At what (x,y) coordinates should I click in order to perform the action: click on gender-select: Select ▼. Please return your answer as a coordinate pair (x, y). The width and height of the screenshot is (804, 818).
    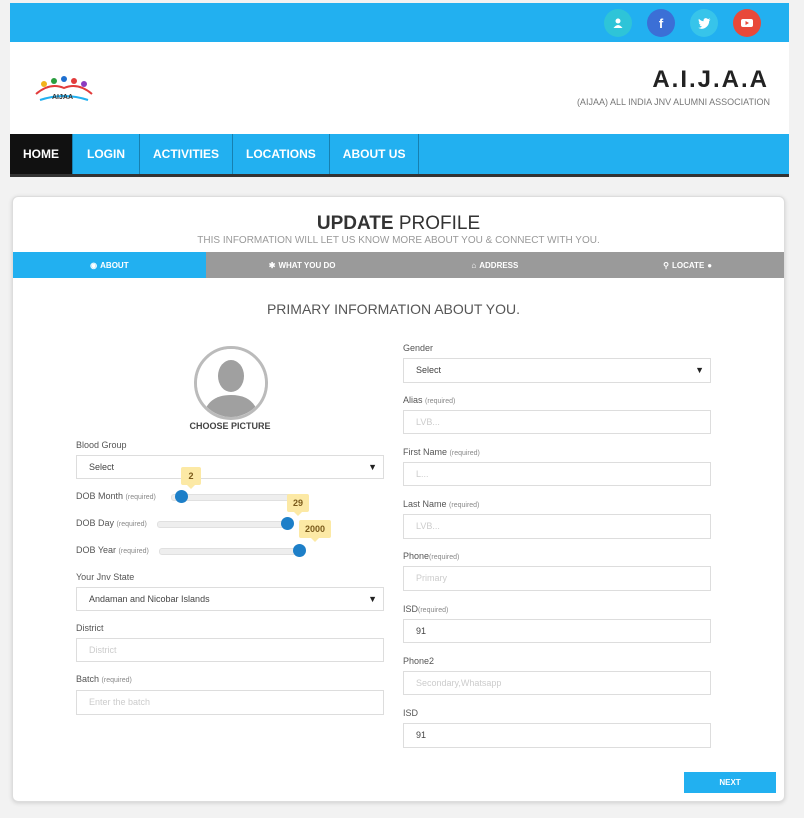
    Looking at the image, I should click on (557, 370).